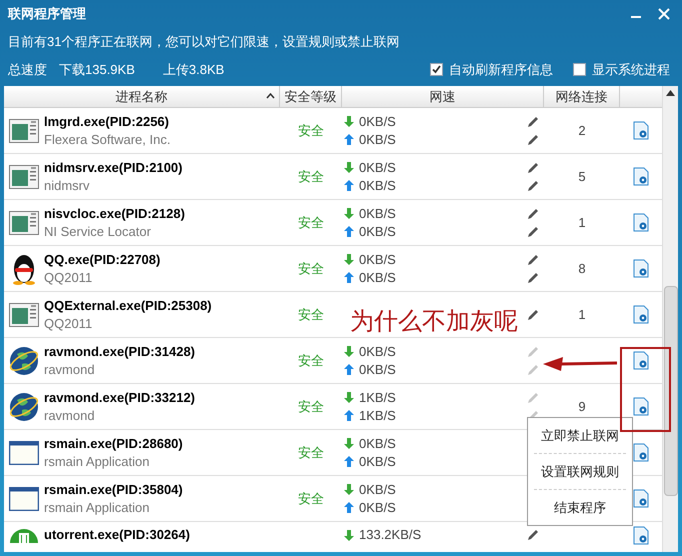 Image resolution: width=682 pixels, height=556 pixels. What do you see at coordinates (580, 507) in the screenshot?
I see `menu-item: 结束程序` at bounding box center [580, 507].